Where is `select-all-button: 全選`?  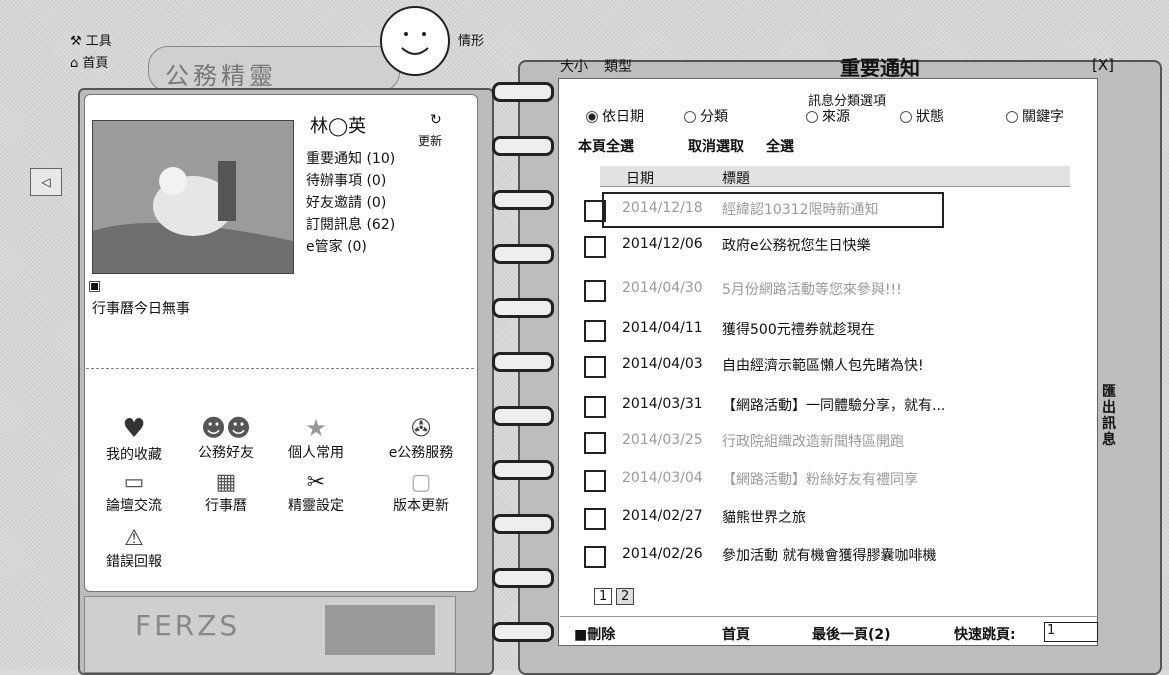
select-all-button: 全選 is located at coordinates (780, 146).